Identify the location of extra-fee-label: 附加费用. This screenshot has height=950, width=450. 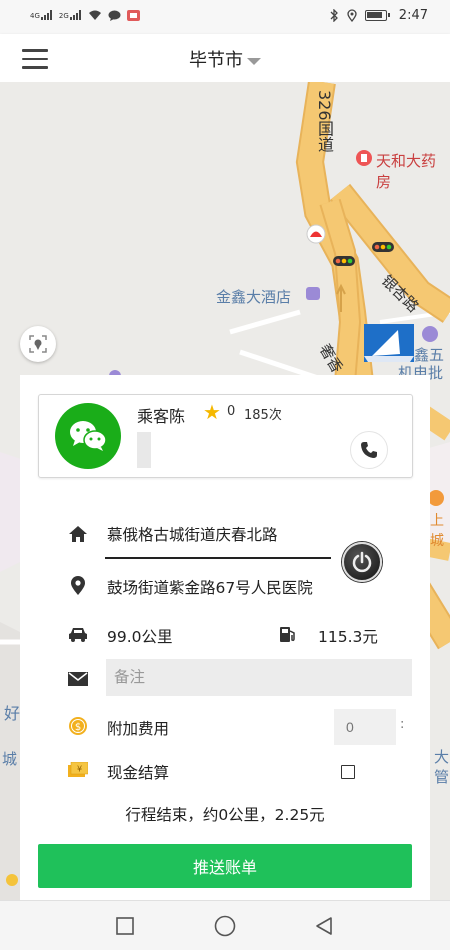
(138, 729).